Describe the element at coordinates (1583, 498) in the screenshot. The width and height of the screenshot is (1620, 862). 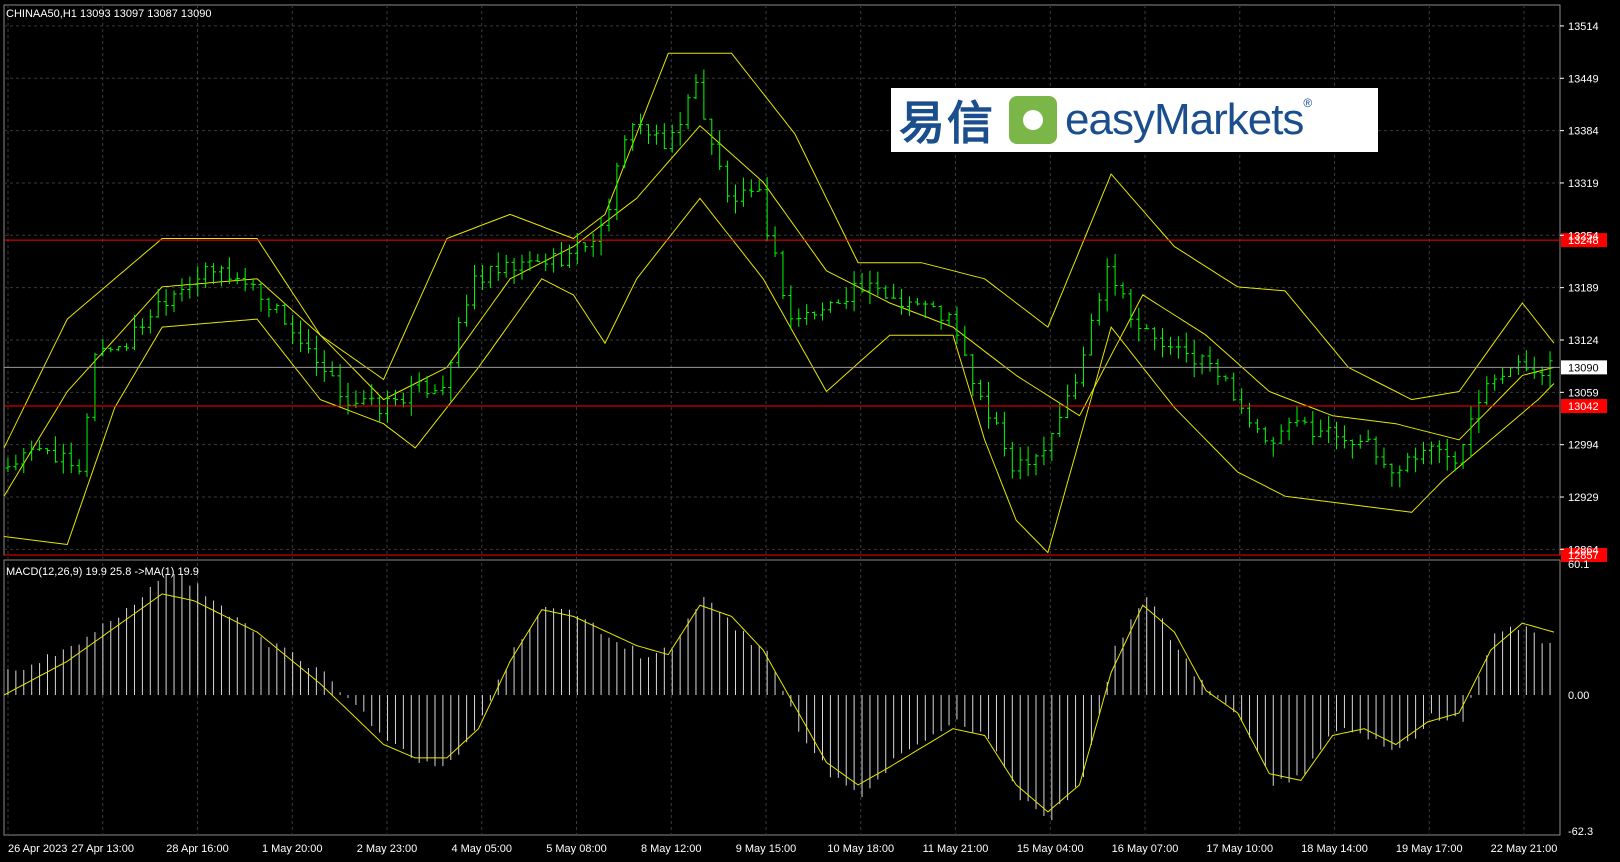
I see `price-tick-label: 12929` at that location.